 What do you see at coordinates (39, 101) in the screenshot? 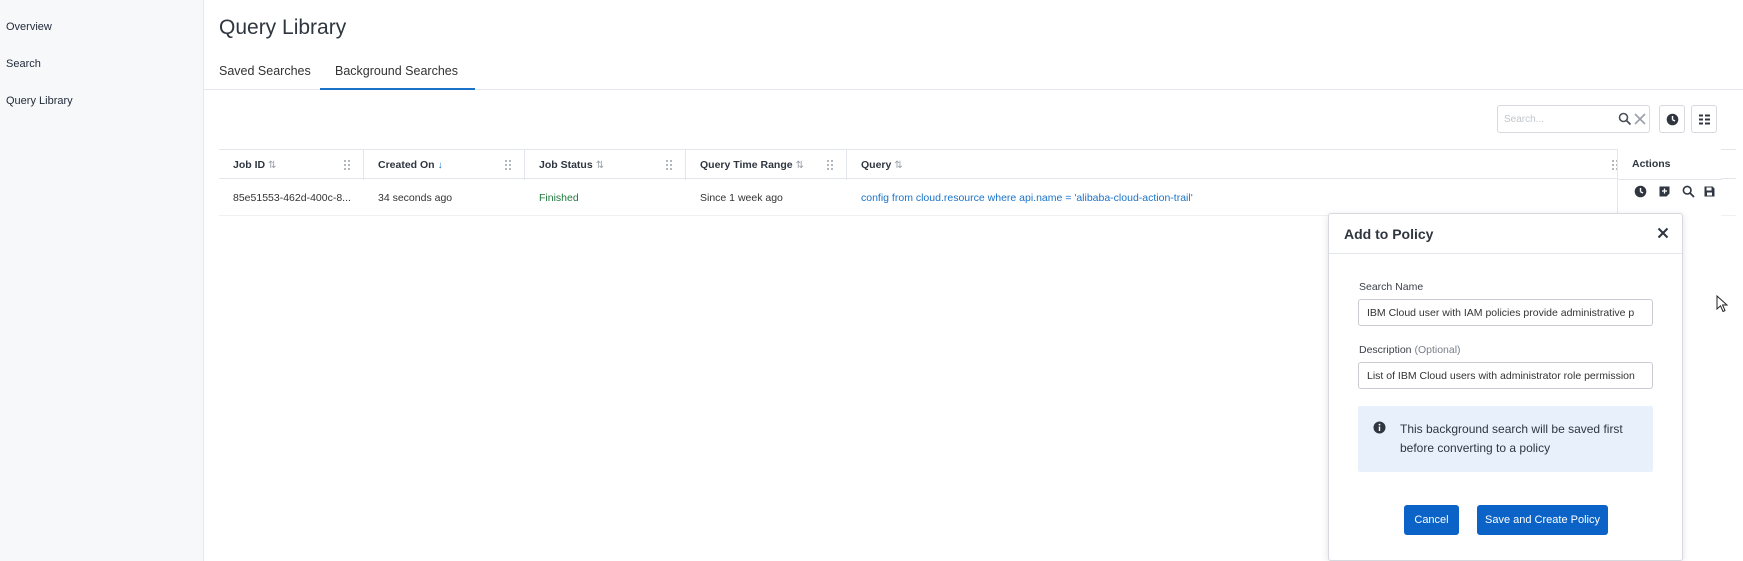
I see `sidebar-item-query-library: Query Library` at bounding box center [39, 101].